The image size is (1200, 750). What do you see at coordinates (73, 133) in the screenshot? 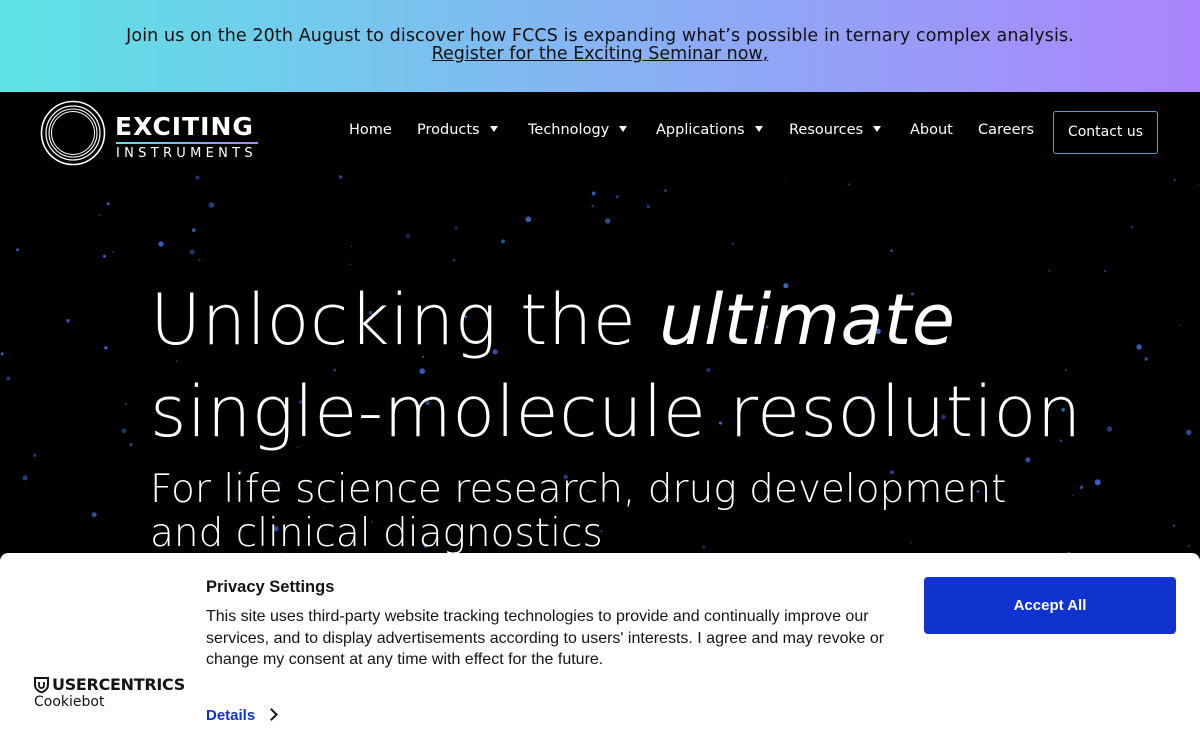
I see `logo-rings-icon` at bounding box center [73, 133].